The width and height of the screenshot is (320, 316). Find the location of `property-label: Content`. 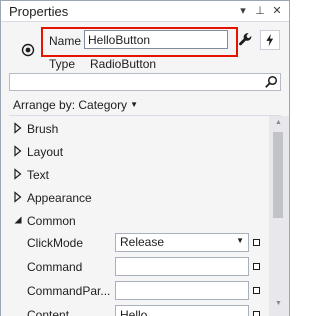

property-label: Content is located at coordinates (48, 312).